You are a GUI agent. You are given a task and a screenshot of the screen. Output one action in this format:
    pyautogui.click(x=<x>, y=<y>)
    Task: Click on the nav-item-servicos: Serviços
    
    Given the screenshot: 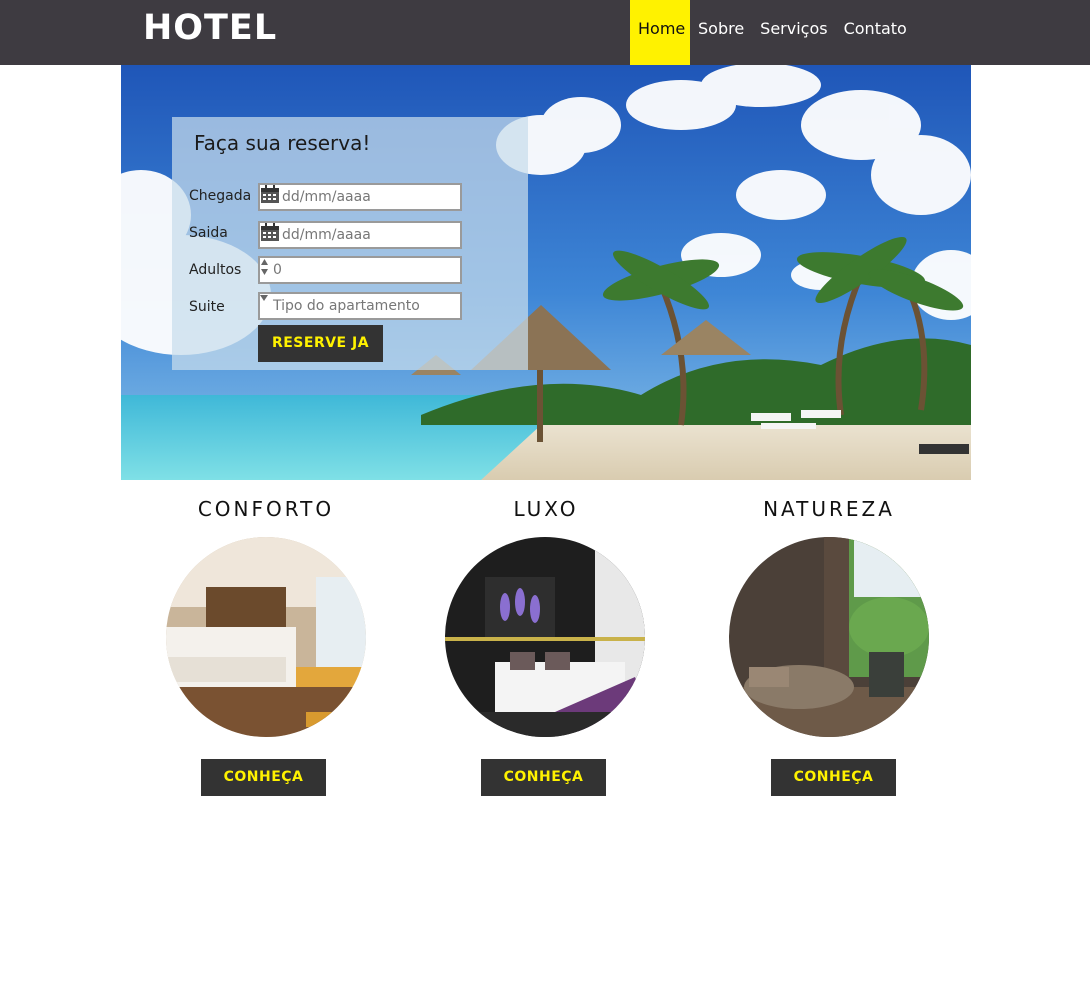 What is the action you would take?
    pyautogui.click(x=793, y=32)
    